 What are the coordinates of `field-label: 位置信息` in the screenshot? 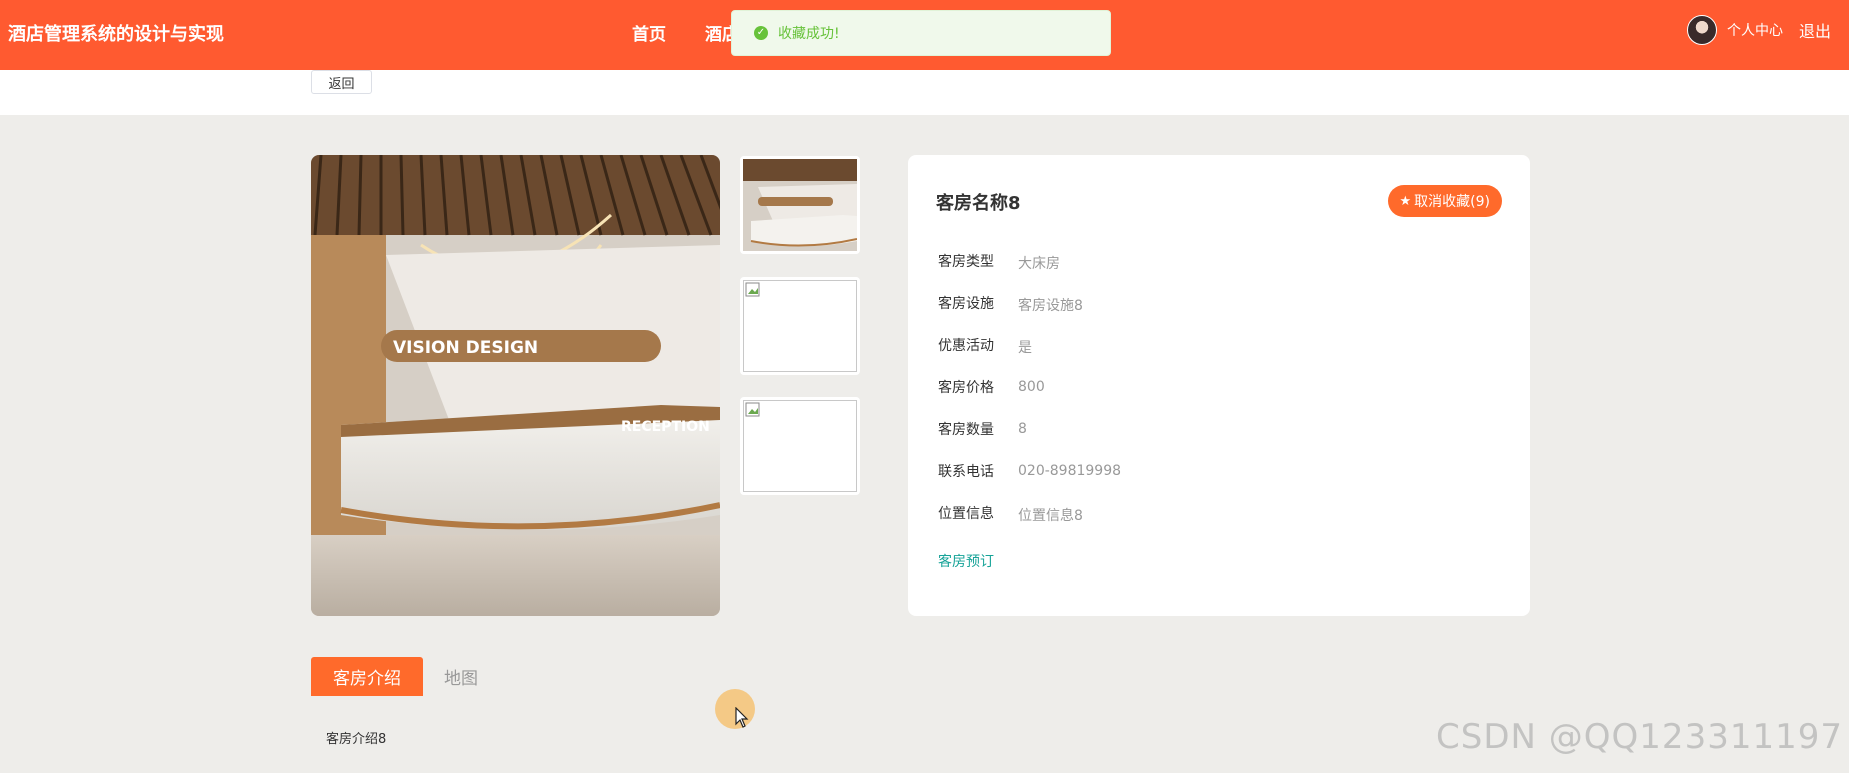 It's located at (966, 514).